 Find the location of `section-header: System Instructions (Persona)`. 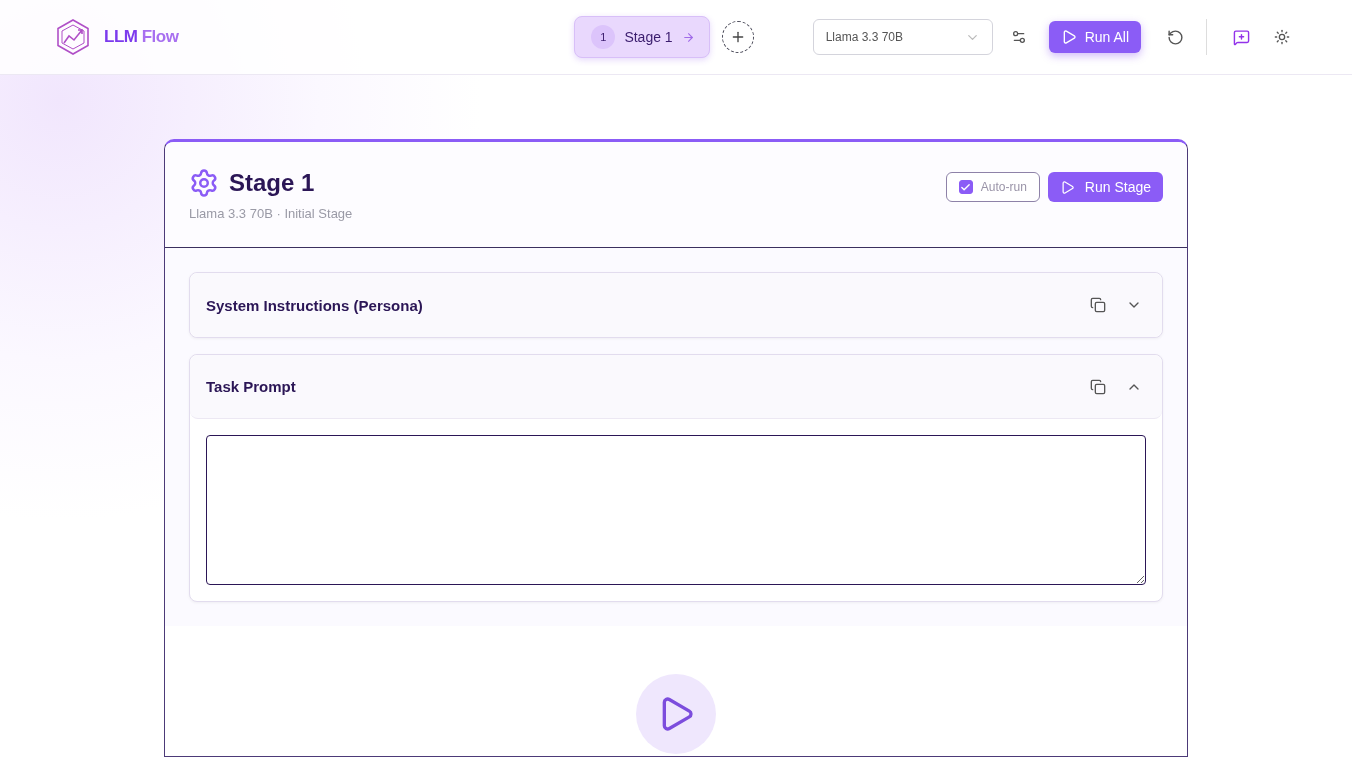

section-header: System Instructions (Persona) is located at coordinates (676, 305).